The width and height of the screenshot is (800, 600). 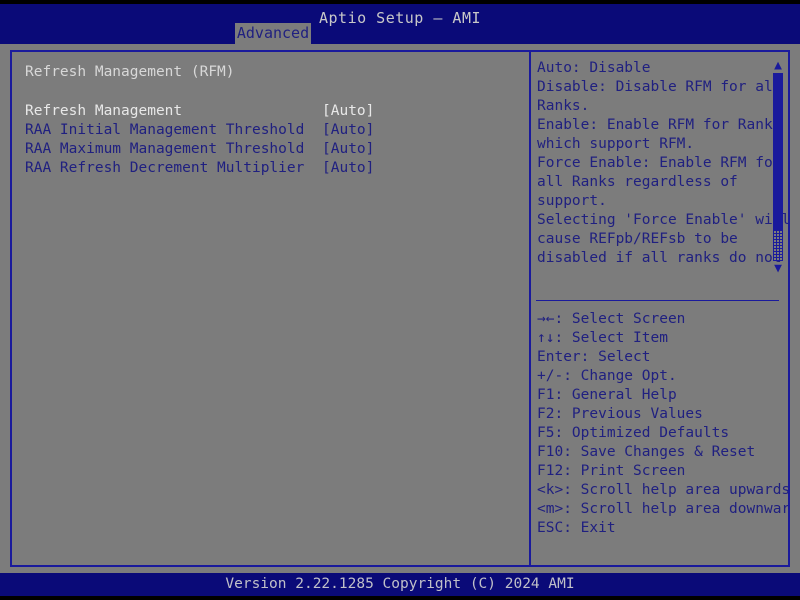 I want to click on footer-bar: Version 2.22.1285 Copyright (C) 2024 AMI, so click(x=400, y=584).